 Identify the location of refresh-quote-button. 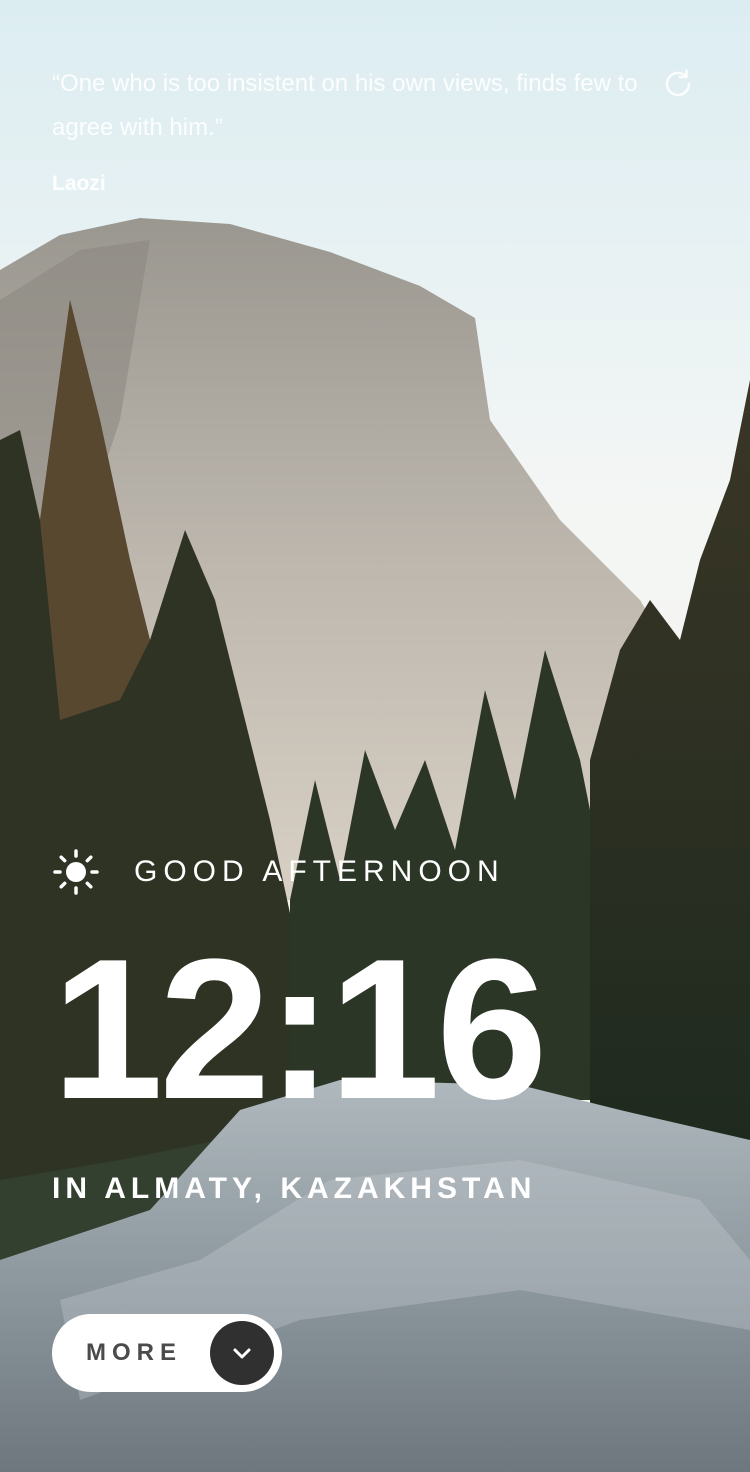
(678, 84).